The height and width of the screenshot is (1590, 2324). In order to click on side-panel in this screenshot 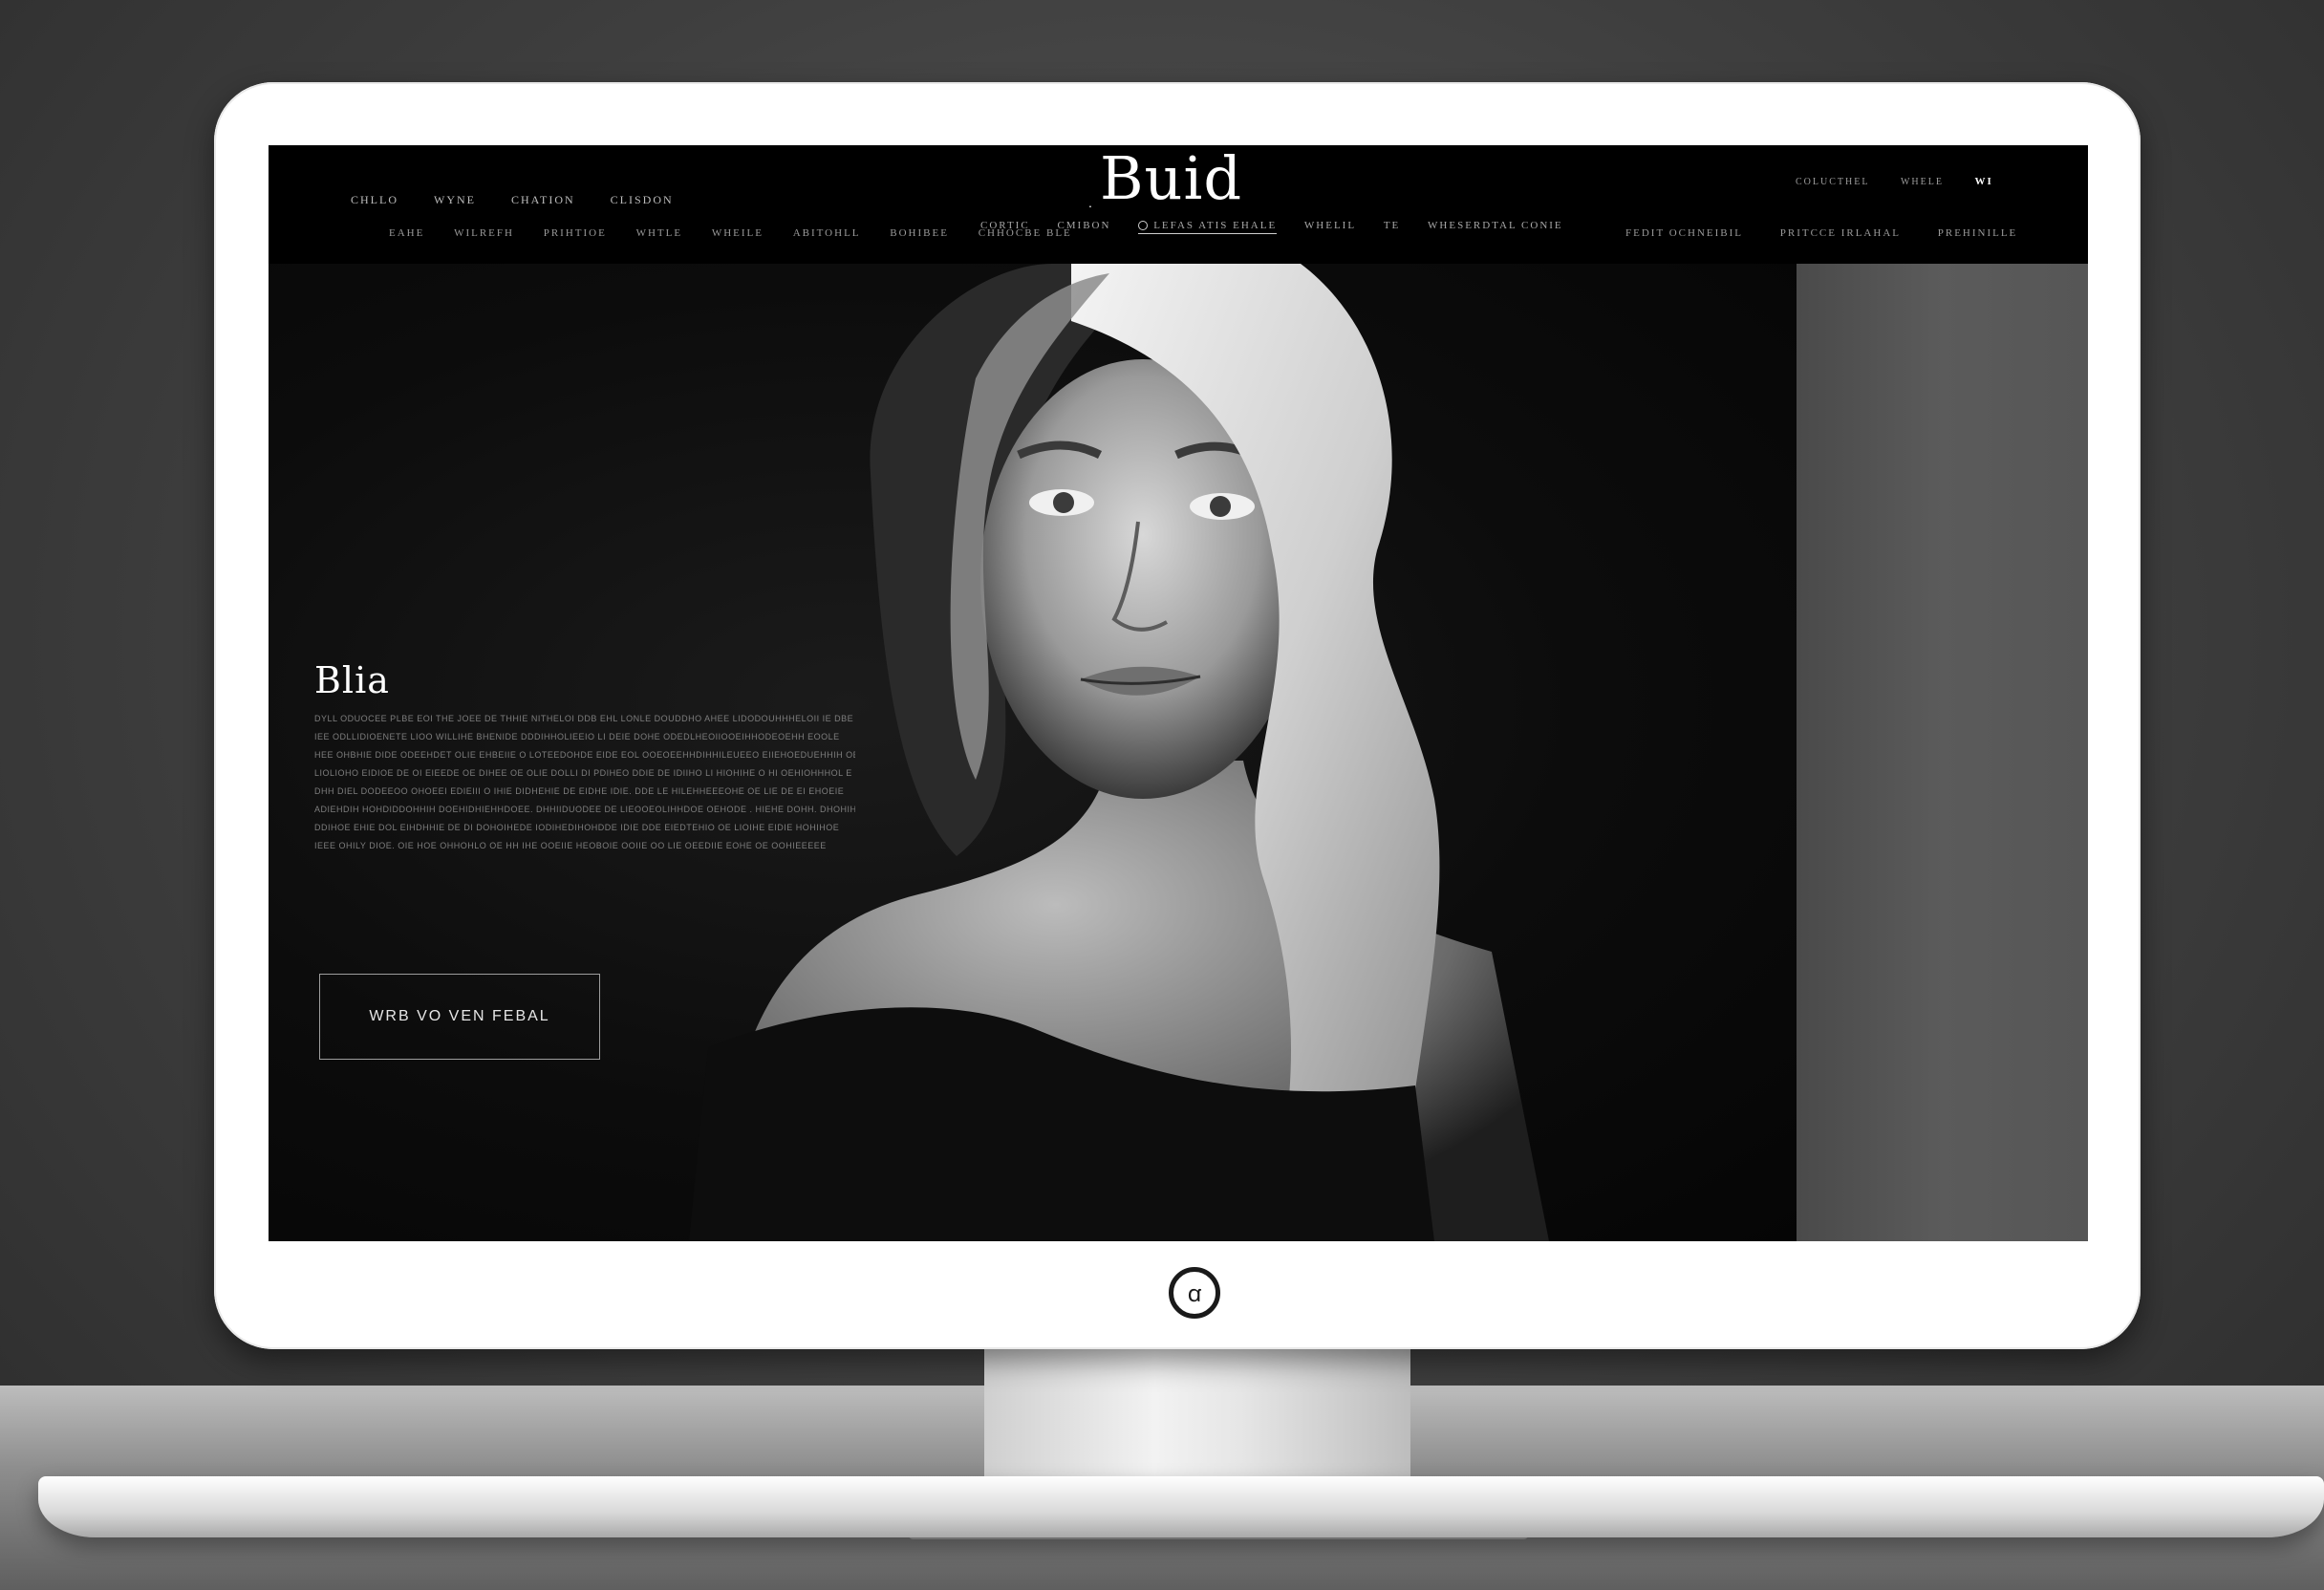, I will do `click(1942, 752)`.